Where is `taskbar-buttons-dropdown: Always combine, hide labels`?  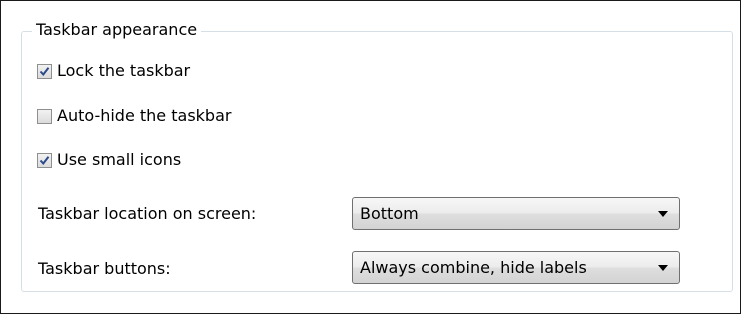
taskbar-buttons-dropdown: Always combine, hide labels is located at coordinates (516, 267).